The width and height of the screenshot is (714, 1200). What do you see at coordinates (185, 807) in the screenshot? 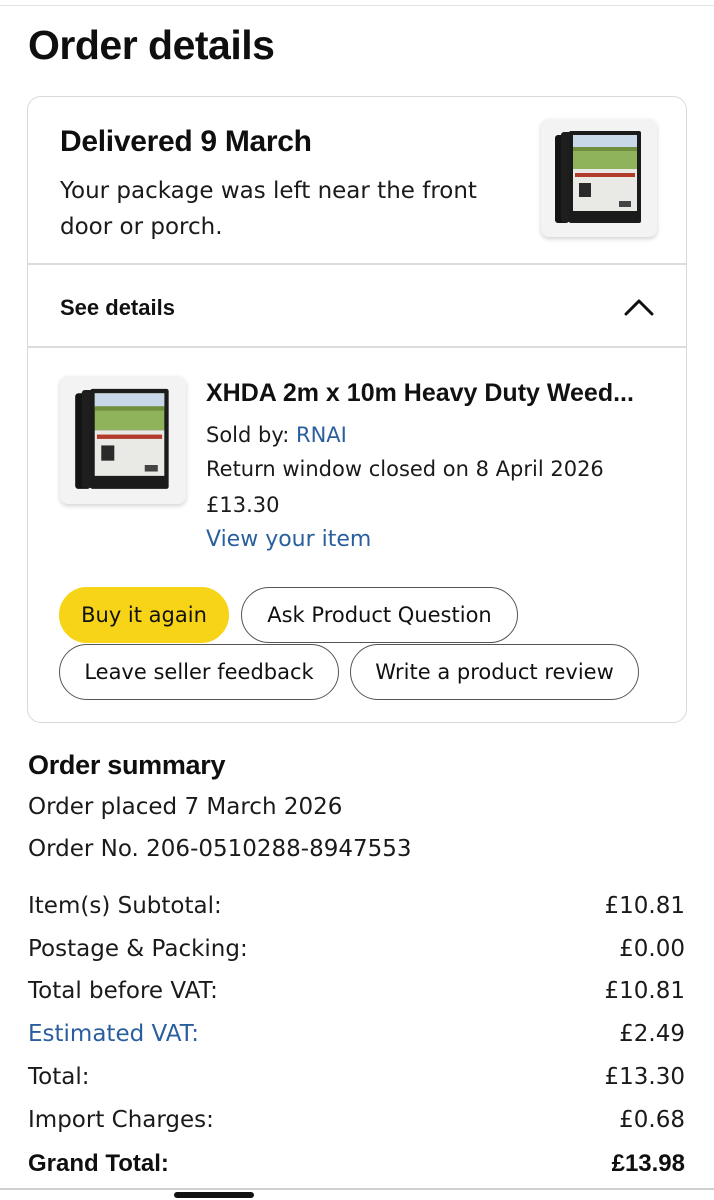
I see `order-placed-date: Order placed 7 March 2026` at bounding box center [185, 807].